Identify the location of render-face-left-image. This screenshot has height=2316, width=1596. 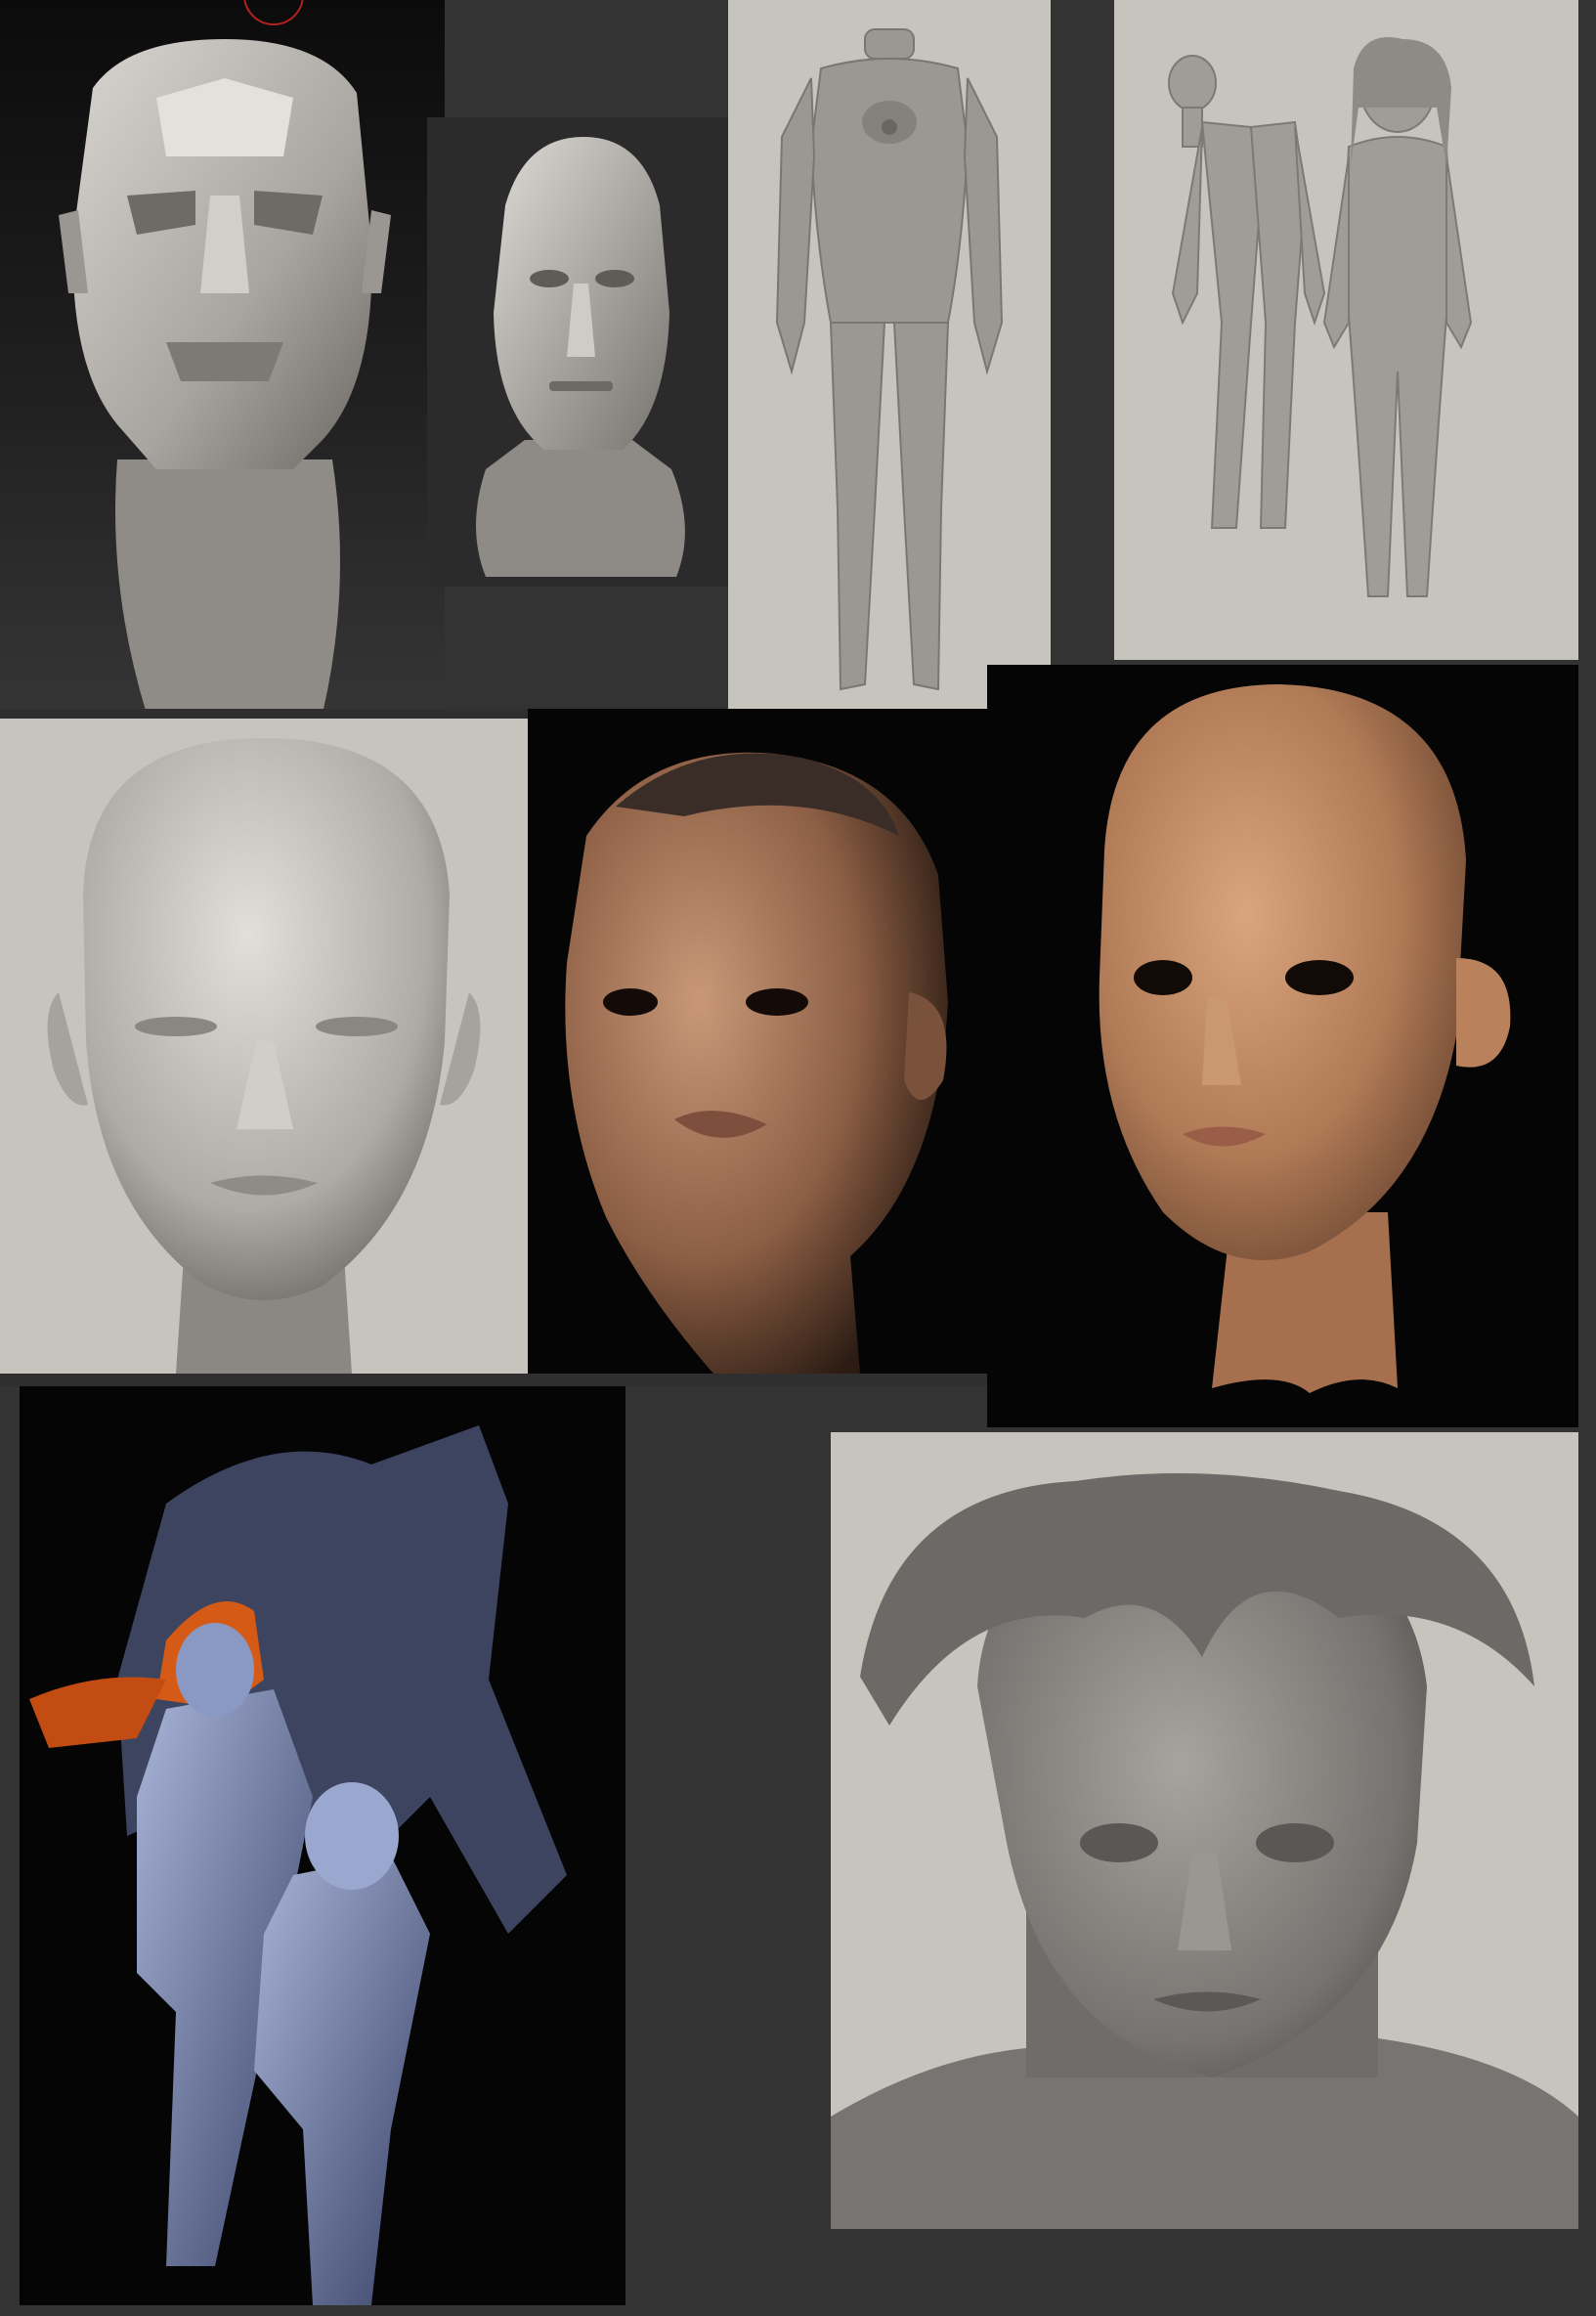
(756, 1063).